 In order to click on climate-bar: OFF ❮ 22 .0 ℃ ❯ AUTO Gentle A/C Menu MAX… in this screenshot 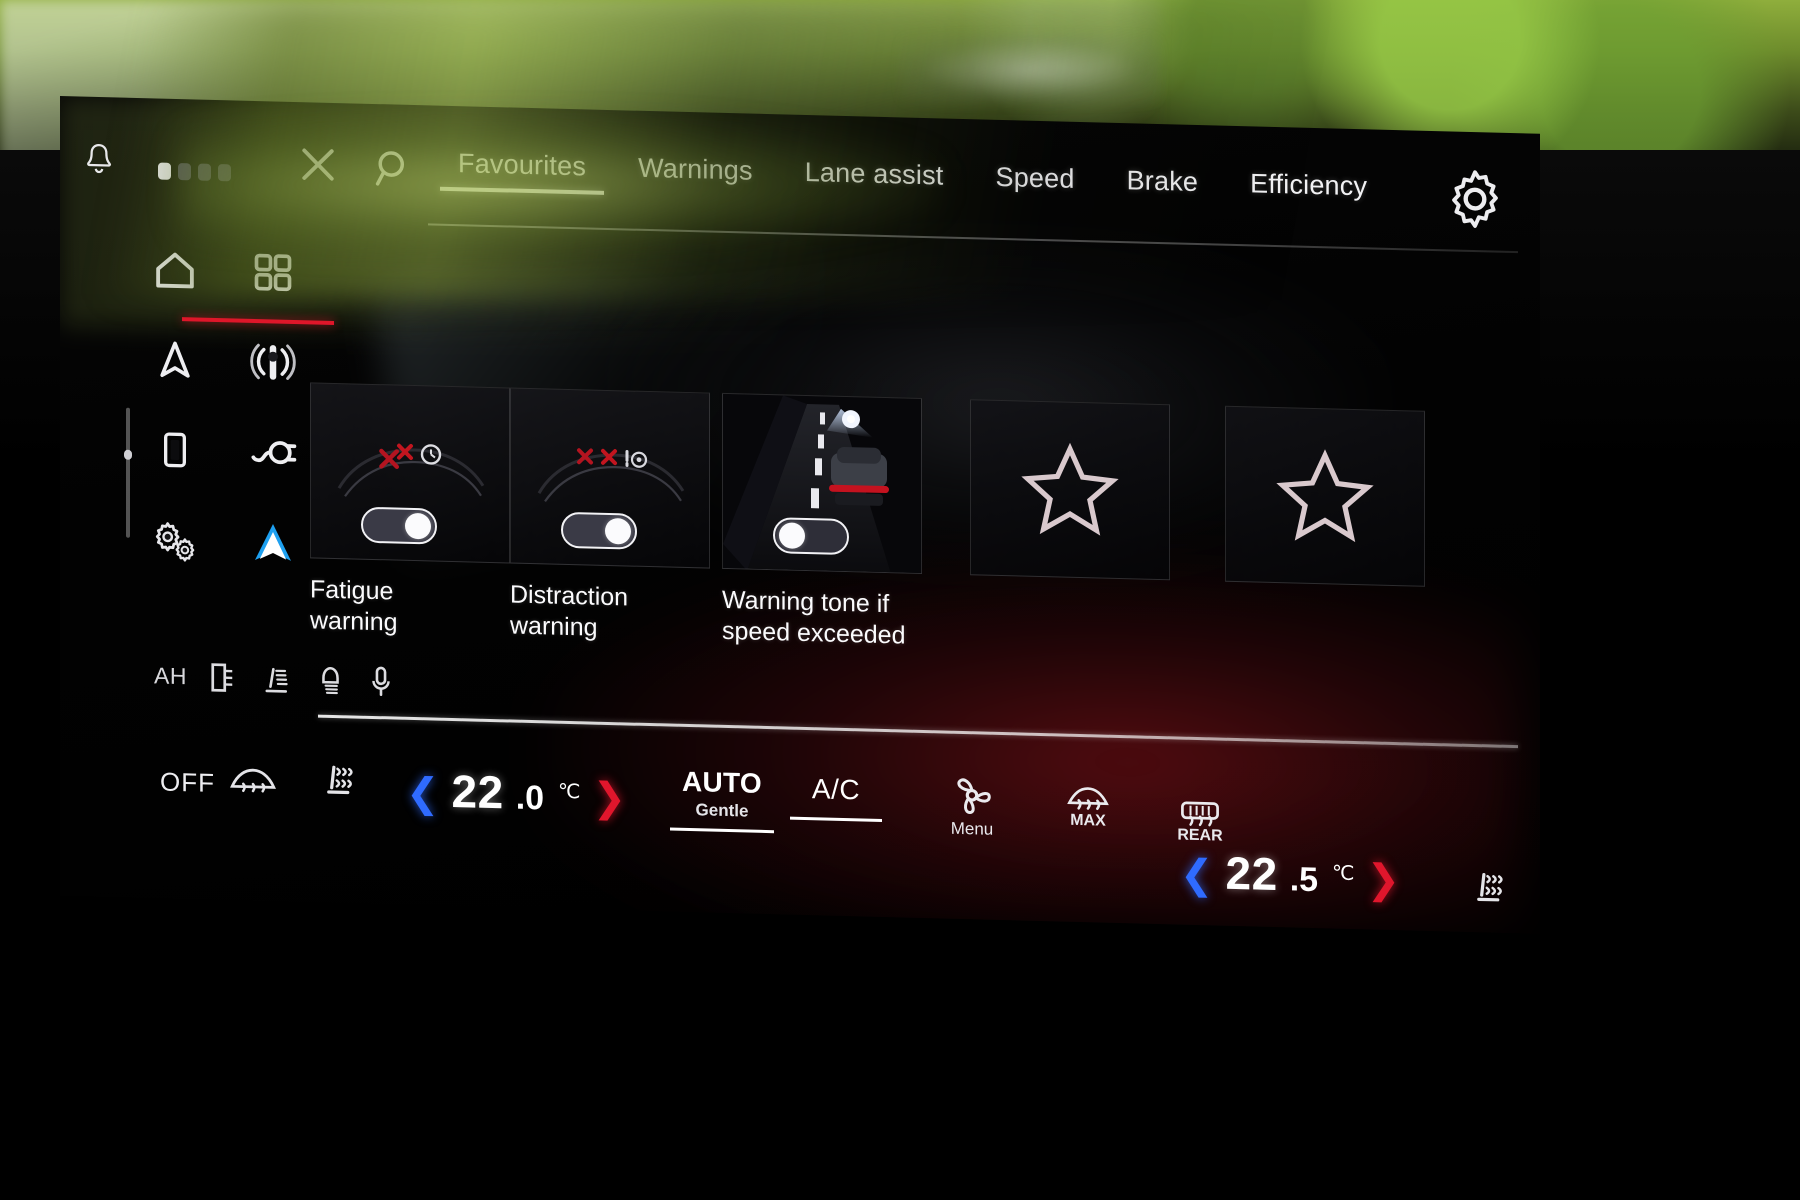, I will do `click(845, 826)`.